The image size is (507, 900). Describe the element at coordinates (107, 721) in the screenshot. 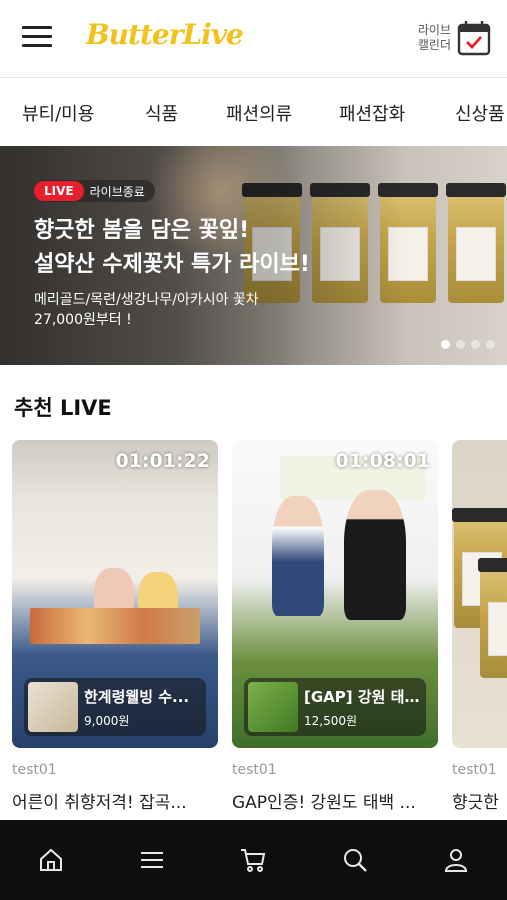

I see `product-price: 9,000원` at that location.